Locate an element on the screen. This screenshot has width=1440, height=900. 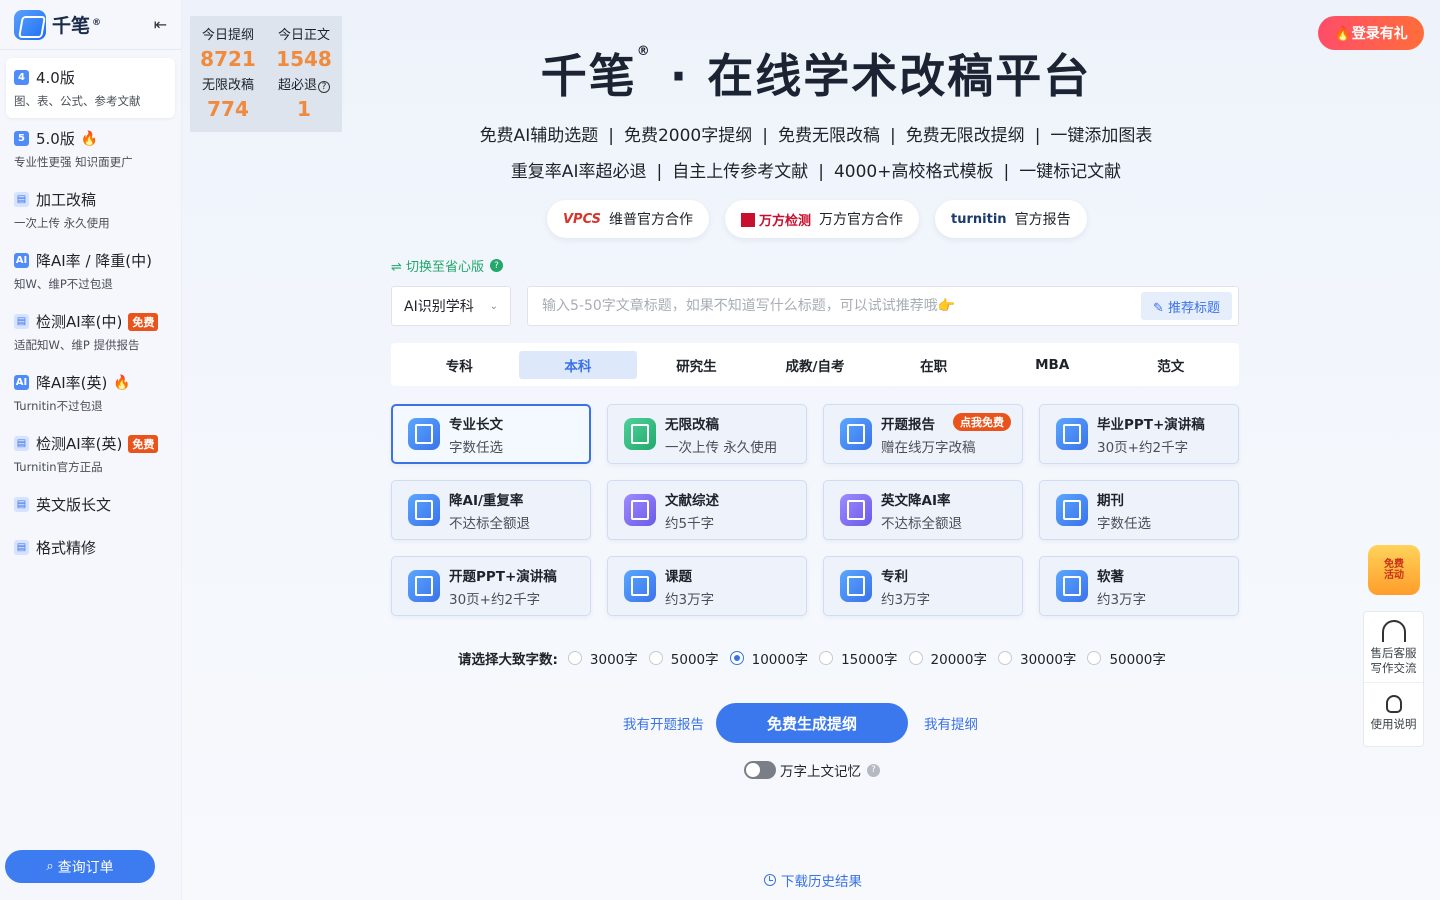
tab-level-2: 研究生 is located at coordinates (696, 365).